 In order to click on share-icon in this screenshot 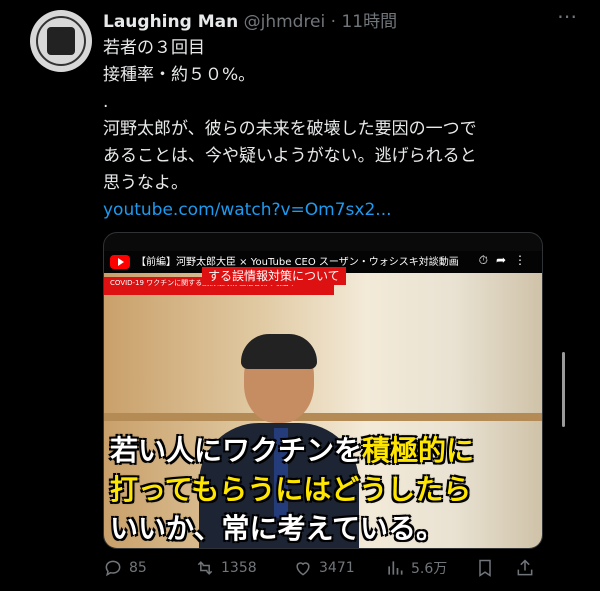, I will do `click(525, 567)`.